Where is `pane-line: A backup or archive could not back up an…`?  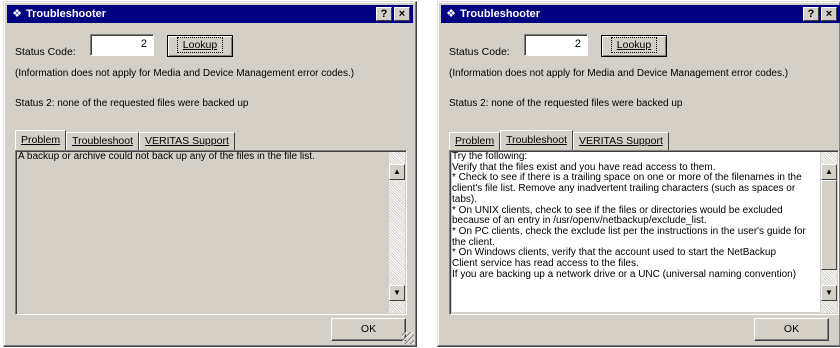
pane-line: A backup or archive could not back up an… is located at coordinates (166, 157).